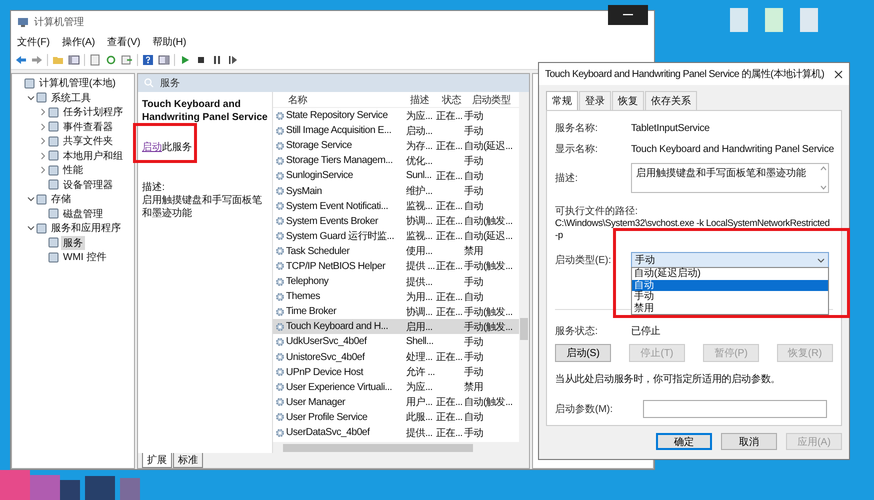  I want to click on tree-item: 共享文件夹, so click(88, 141).